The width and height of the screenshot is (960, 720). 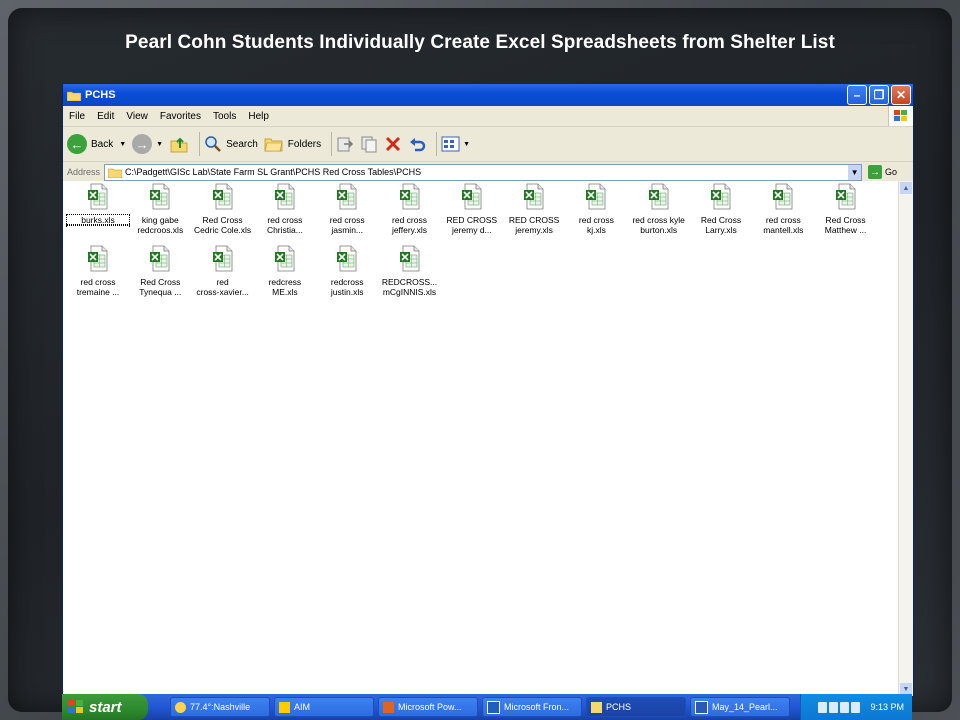 What do you see at coordinates (658, 220) in the screenshot?
I see `file-label-line1: red cross kyle` at bounding box center [658, 220].